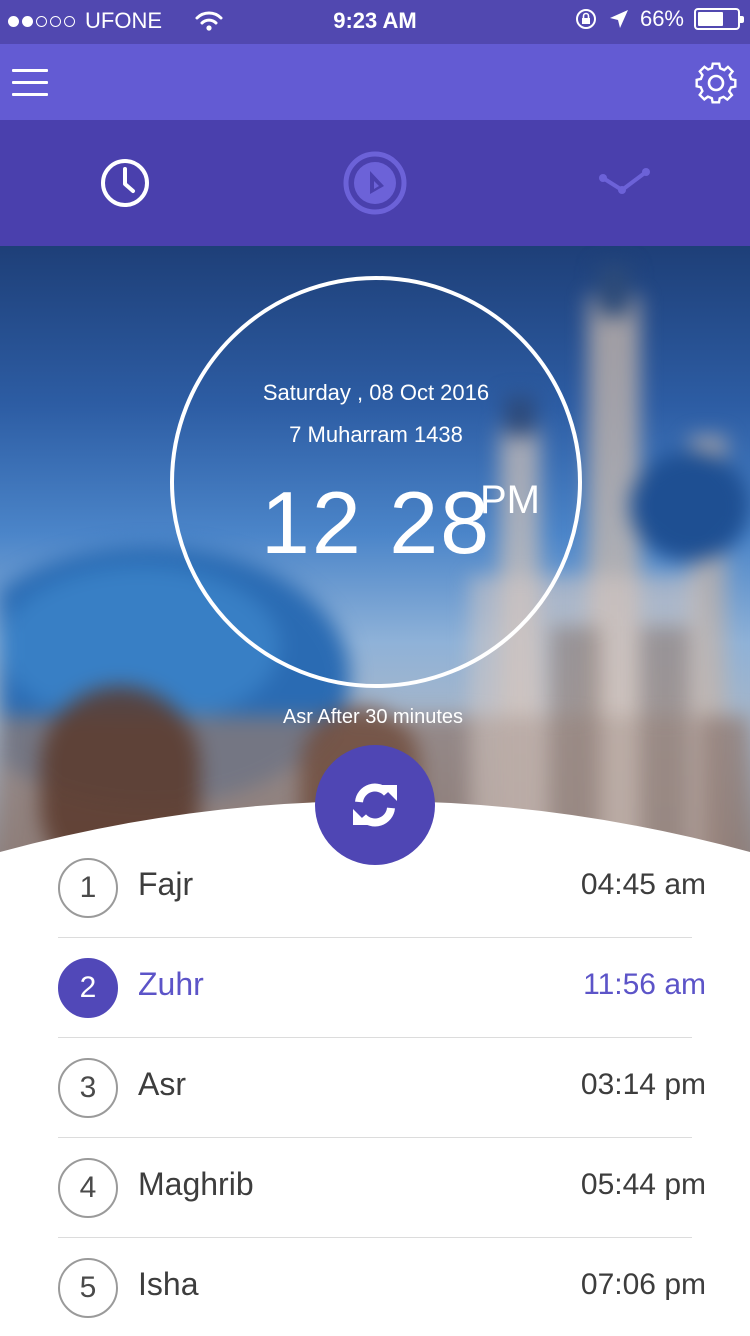 Image resolution: width=750 pixels, height=1336 pixels. What do you see at coordinates (643, 1184) in the screenshot?
I see `prayer-time: 05:44 pm` at bounding box center [643, 1184].